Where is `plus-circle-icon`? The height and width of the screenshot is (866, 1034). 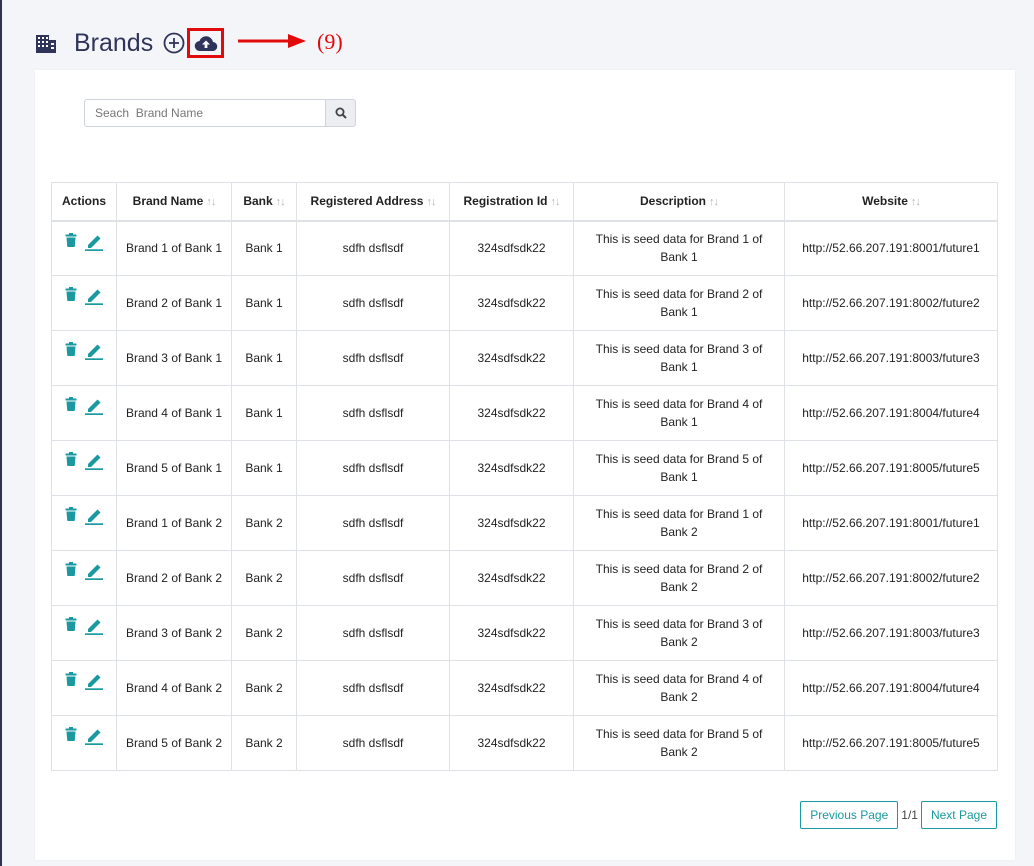 plus-circle-icon is located at coordinates (174, 43).